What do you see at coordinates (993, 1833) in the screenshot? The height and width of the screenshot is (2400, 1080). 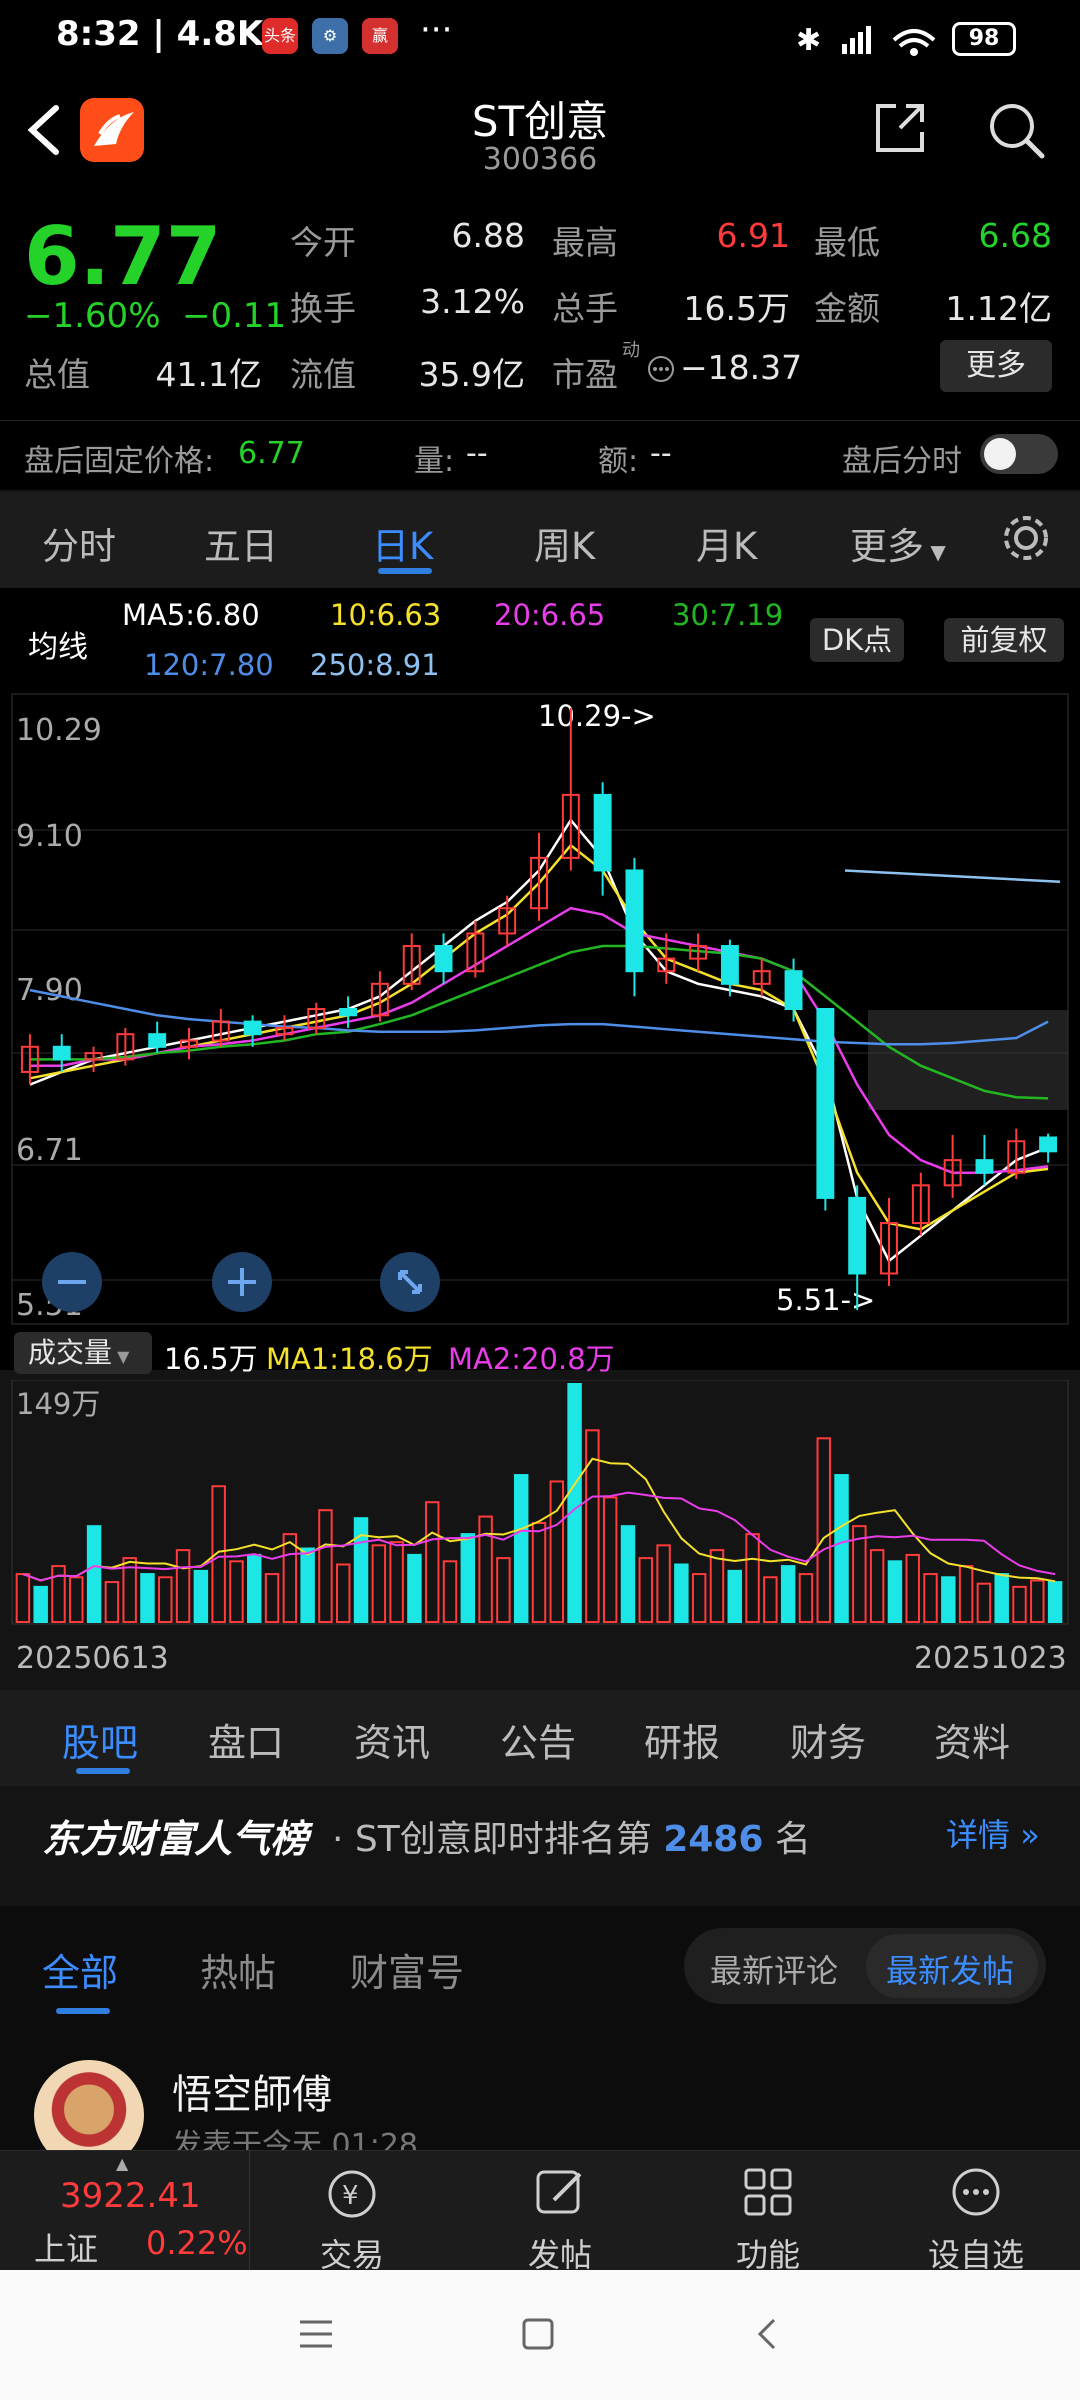 I see `ranking-detail-link: 详情 »` at bounding box center [993, 1833].